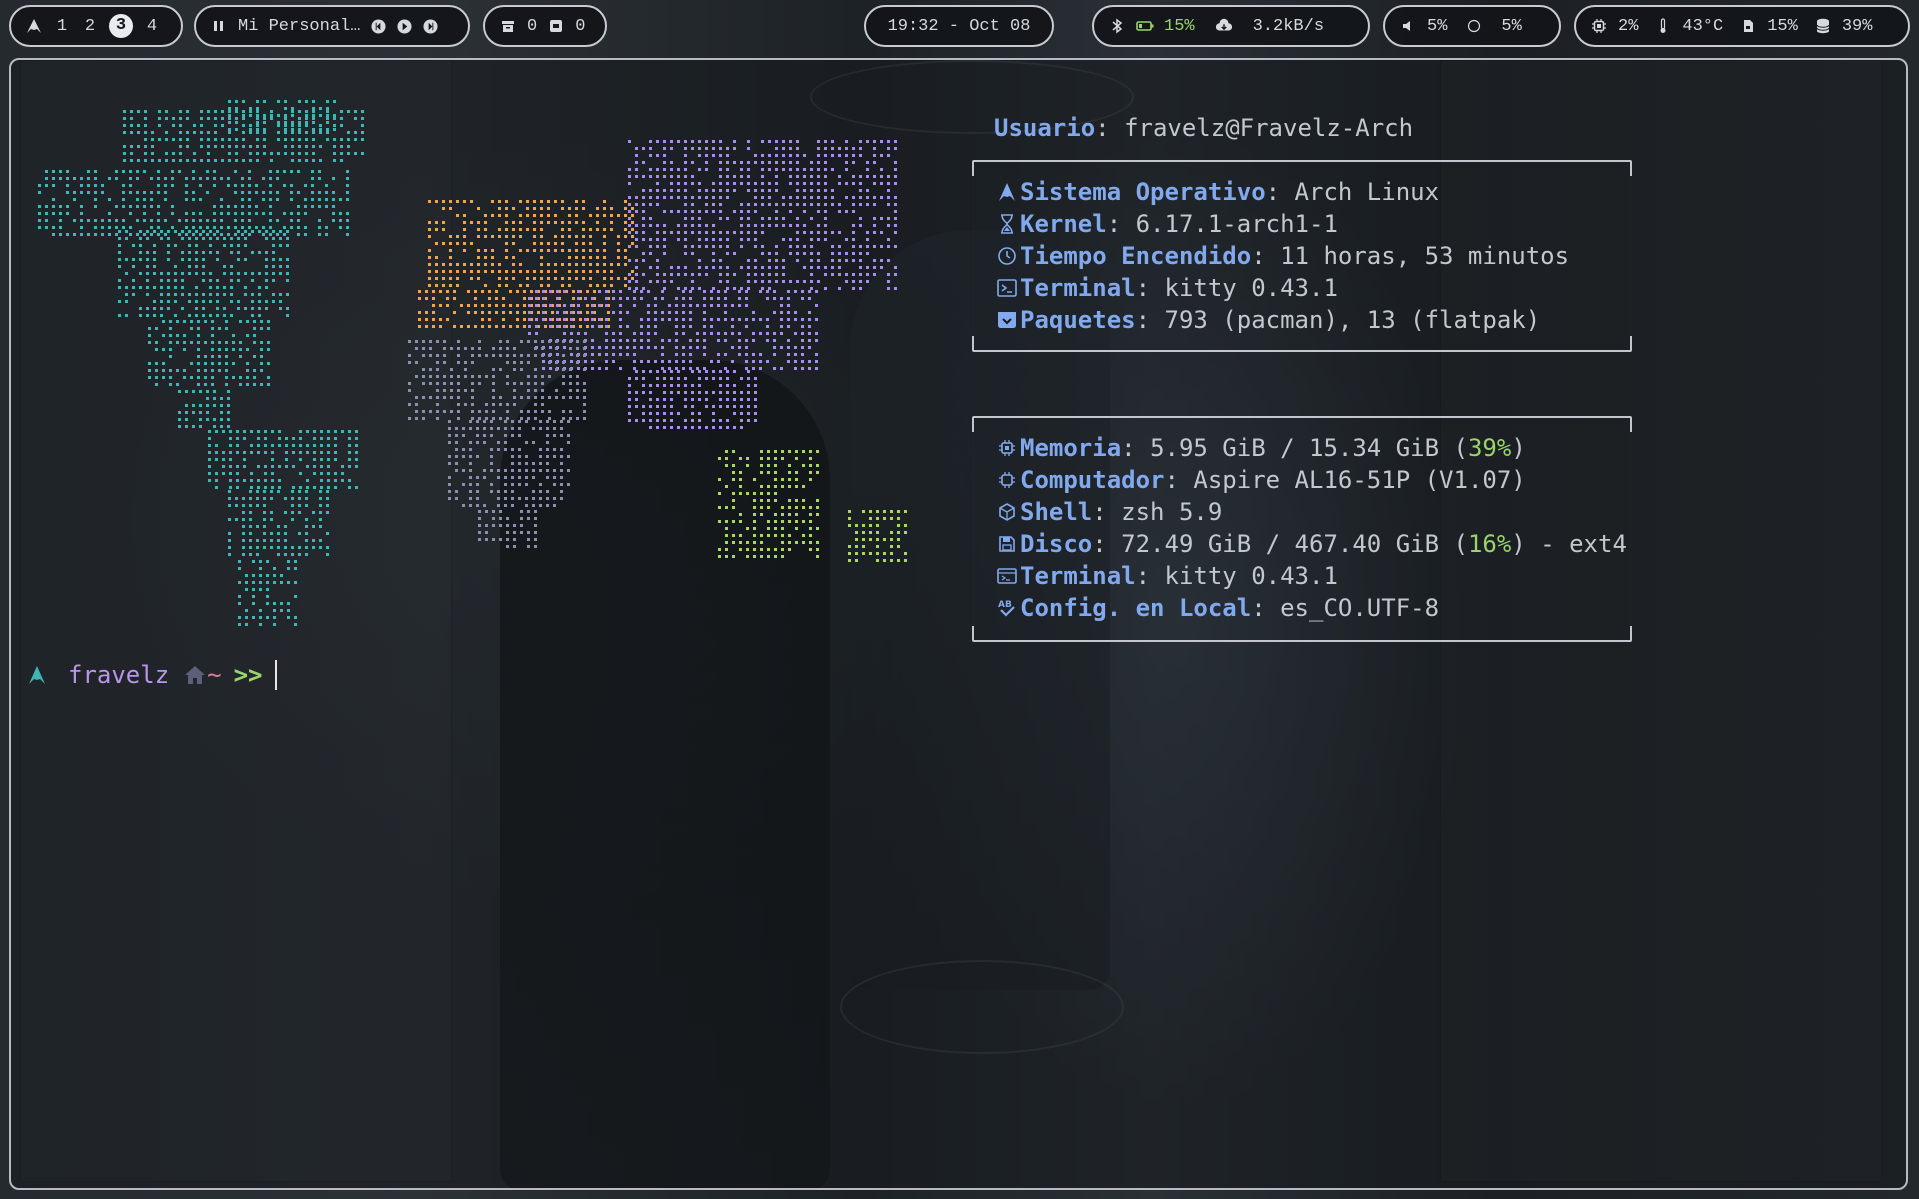 The image size is (1919, 1199). What do you see at coordinates (214, 675) in the screenshot?
I see `prompt-dir: ~` at bounding box center [214, 675].